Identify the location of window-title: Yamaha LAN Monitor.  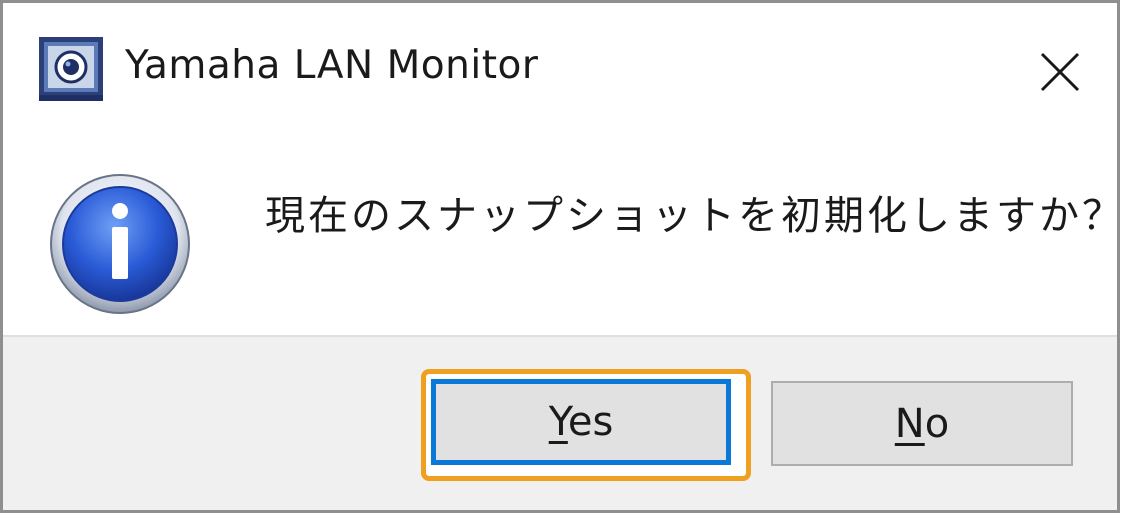
(332, 65).